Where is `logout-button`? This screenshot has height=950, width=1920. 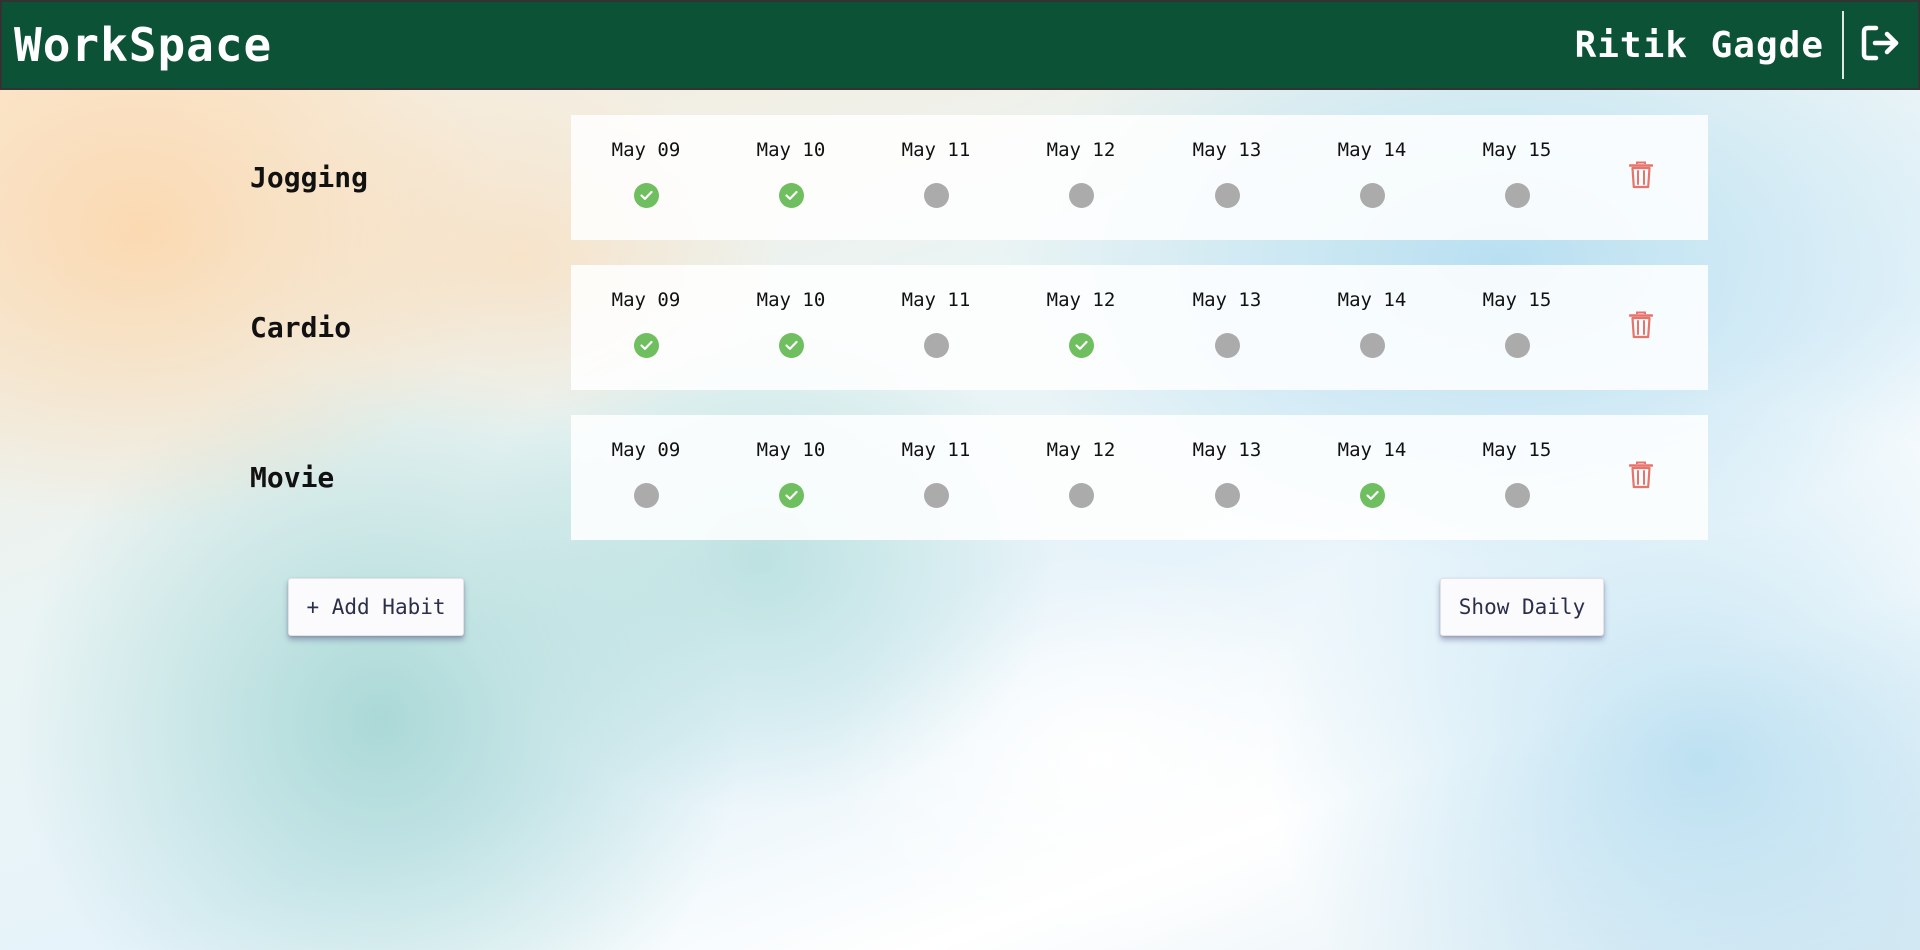
logout-button is located at coordinates (1881, 45).